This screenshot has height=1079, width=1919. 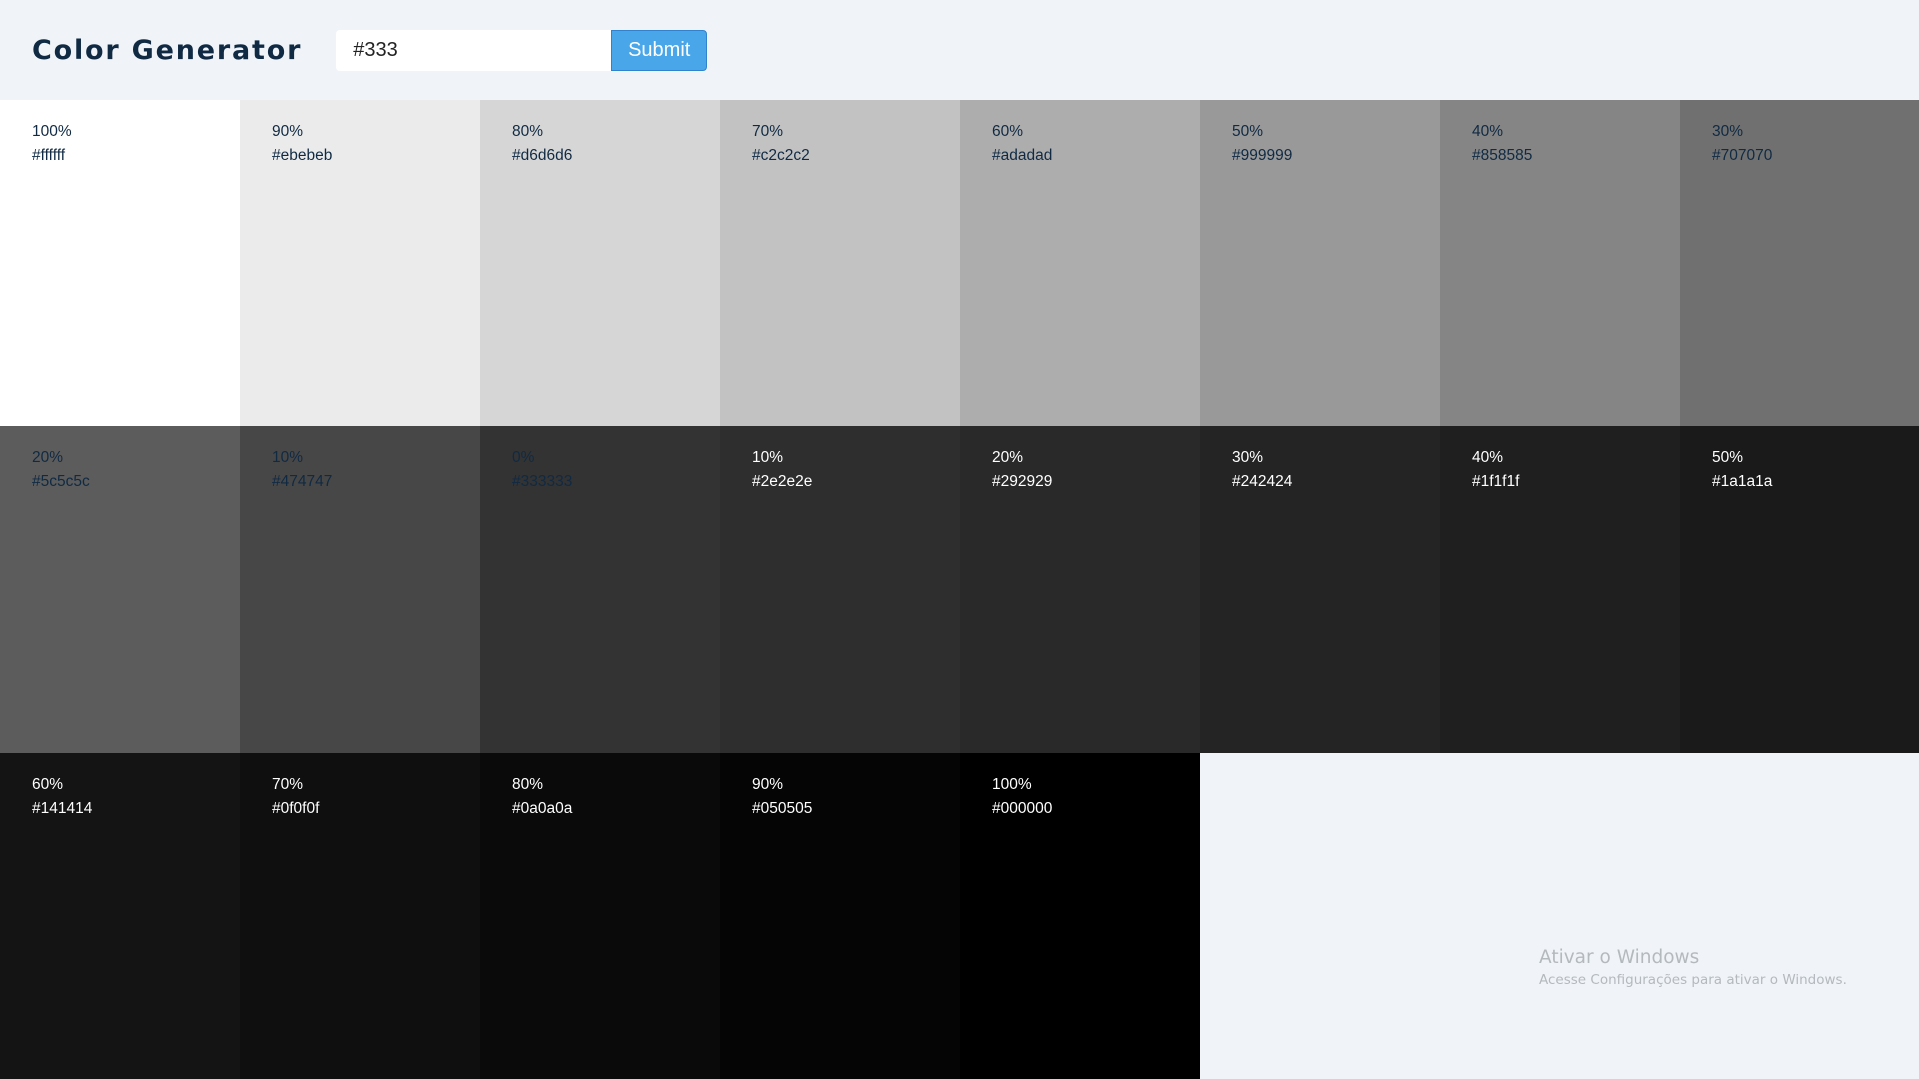 I want to click on color-hex-value: #2e2e2e, so click(x=782, y=482).